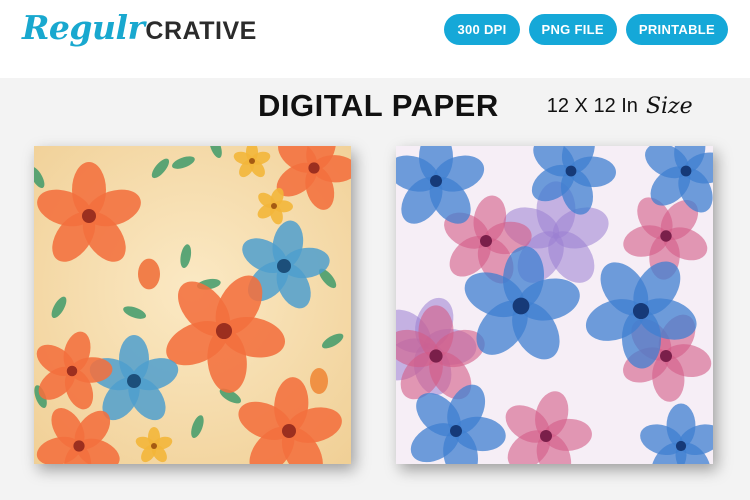 The image size is (750, 500). I want to click on logo-bold-text: CRATIVE, so click(201, 31).